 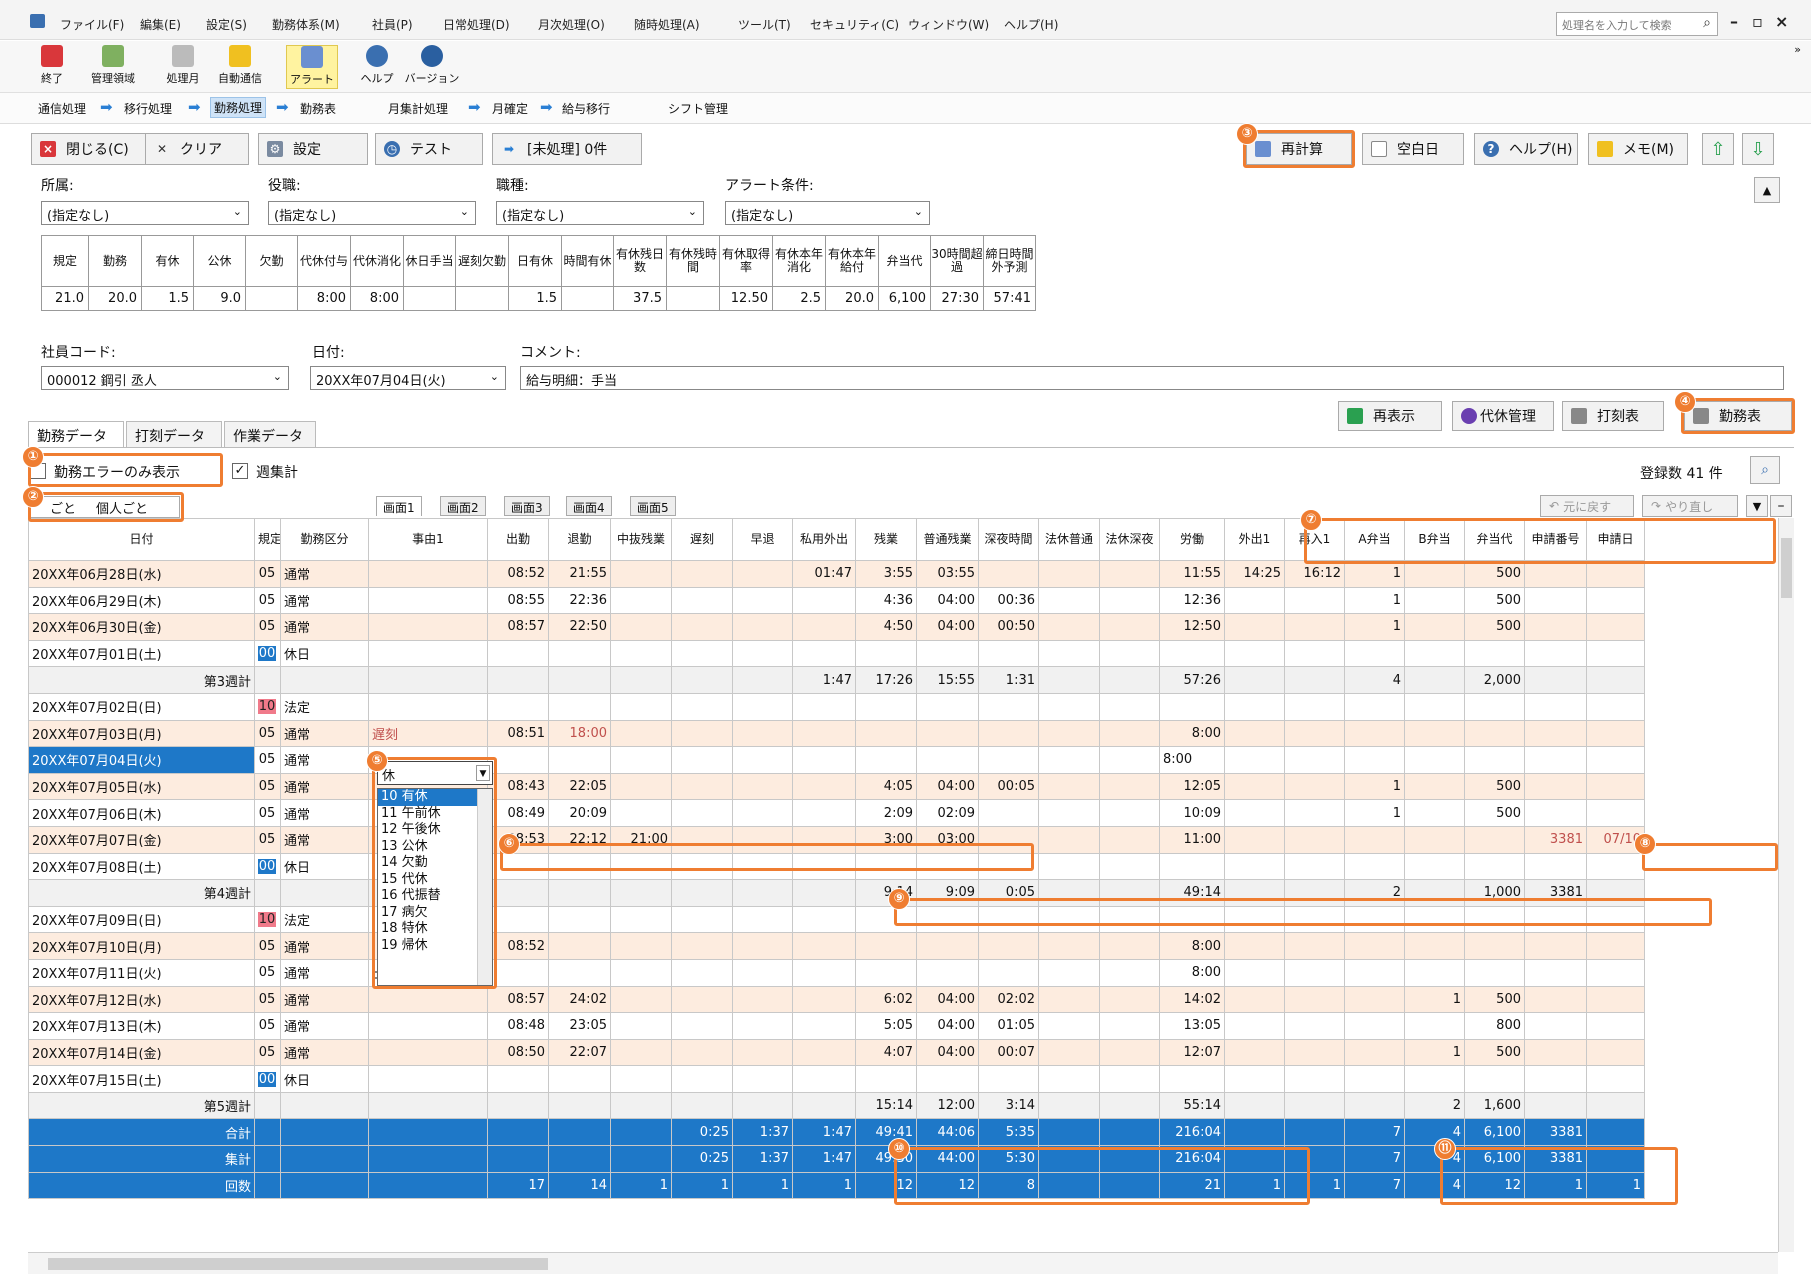 What do you see at coordinates (429, 149) in the screenshot?
I see `test-button: ◷ テスト` at bounding box center [429, 149].